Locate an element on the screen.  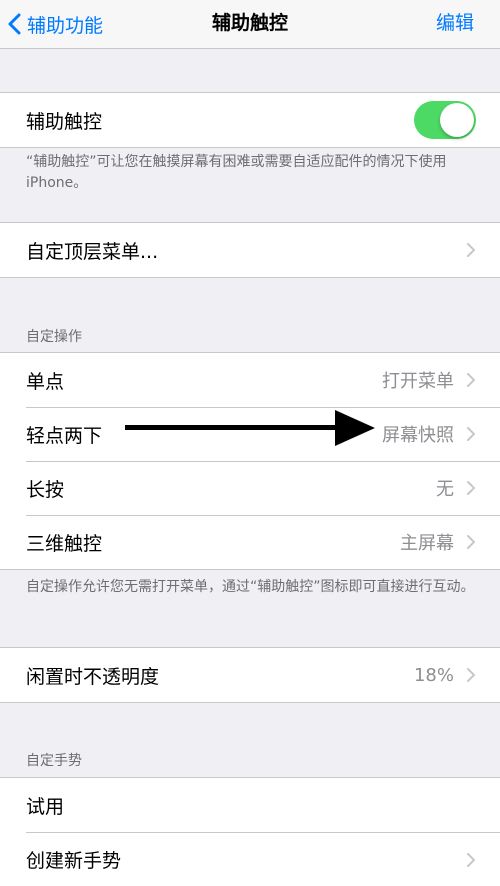
idle-opacity-group: 闲置时不透明度 18% is located at coordinates (250, 675).